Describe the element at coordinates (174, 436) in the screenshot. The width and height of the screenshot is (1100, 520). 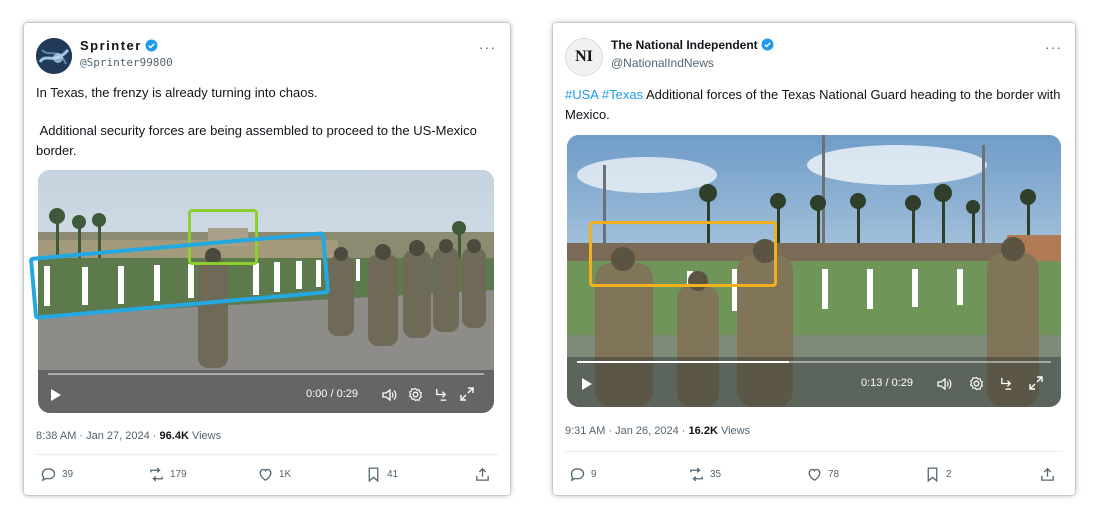
I see `views-count: 96.4K` at that location.